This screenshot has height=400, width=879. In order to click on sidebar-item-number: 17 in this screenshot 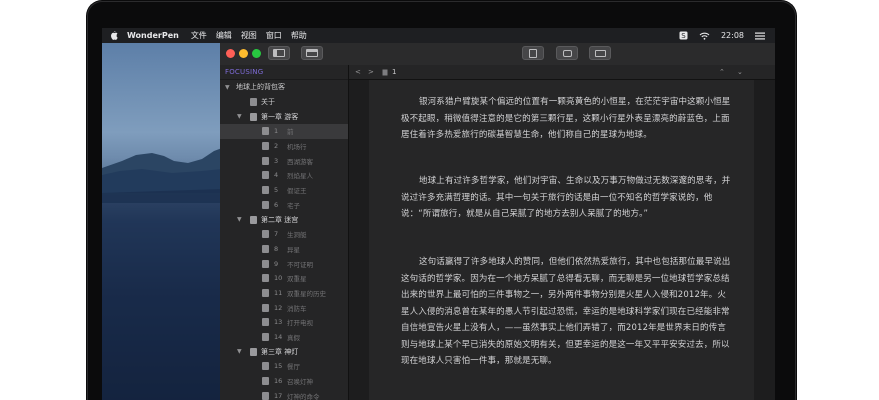, I will do `click(278, 395)`.